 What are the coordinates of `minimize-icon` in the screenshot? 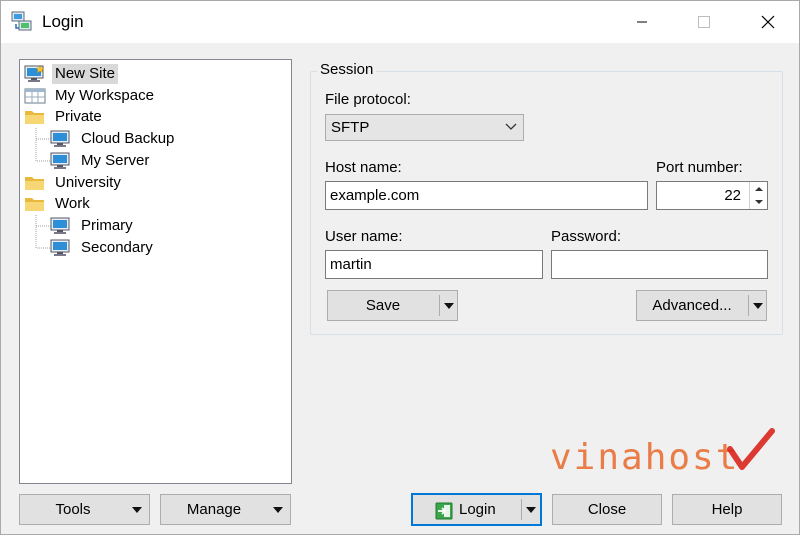 It's located at (642, 22).